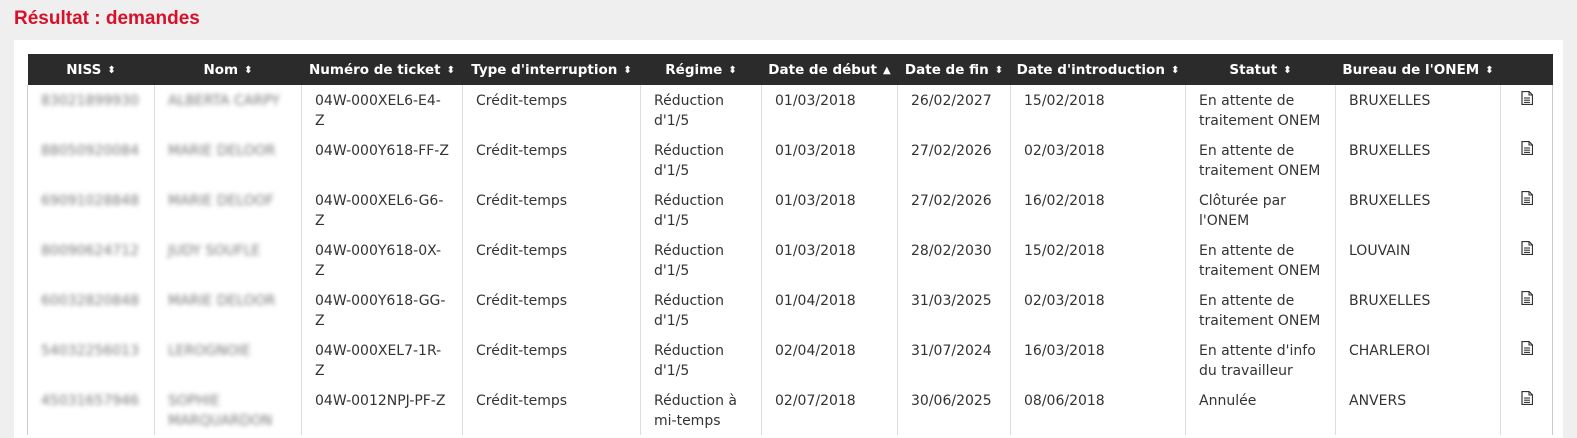 The image size is (1577, 438). I want to click on column-header-label: Date de début, so click(822, 69).